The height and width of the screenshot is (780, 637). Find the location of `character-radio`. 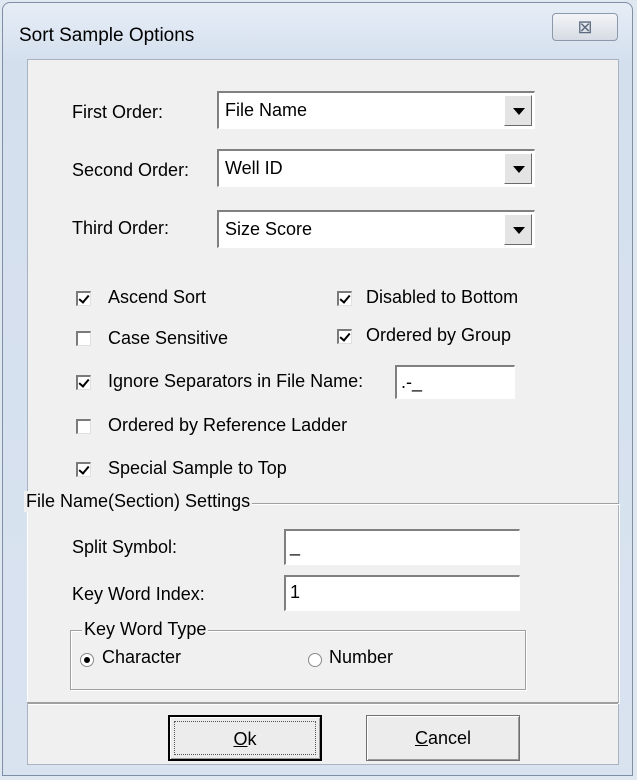

character-radio is located at coordinates (87, 660).